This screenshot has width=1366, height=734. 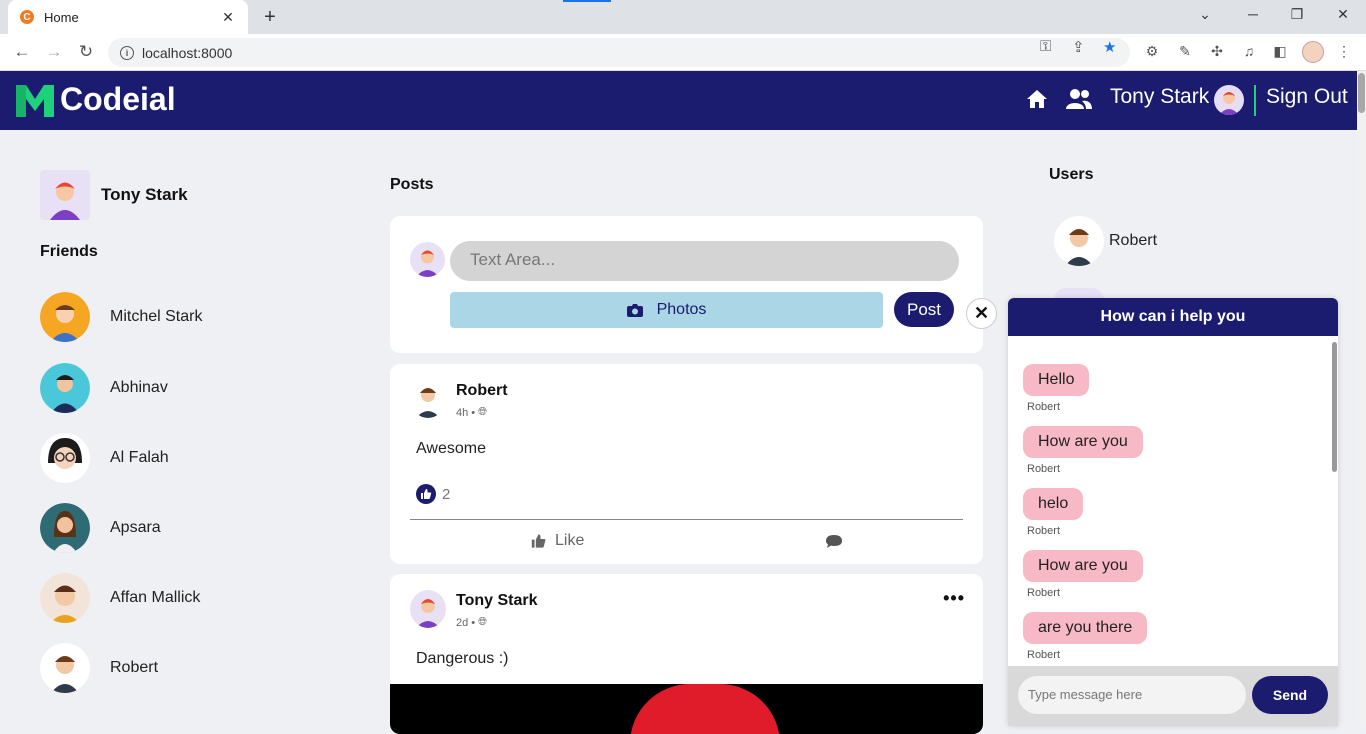 I want to click on favicon-icon: C, so click(x=27, y=17).